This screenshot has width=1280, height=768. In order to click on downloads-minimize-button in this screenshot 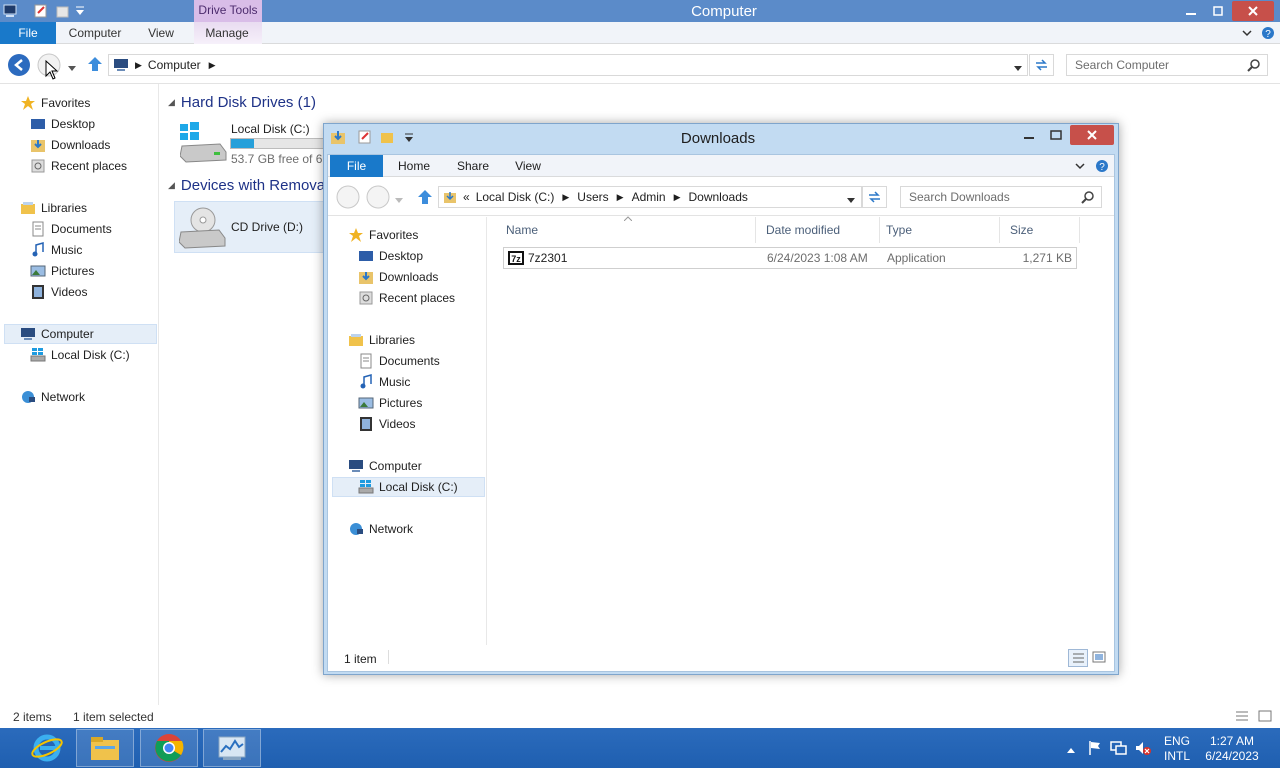, I will do `click(1029, 135)`.